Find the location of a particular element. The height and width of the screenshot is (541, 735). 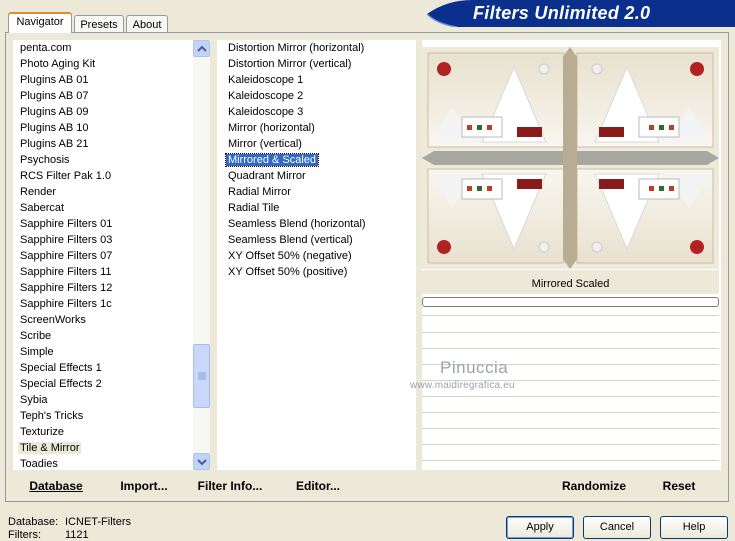

list-item-label: Radial Mirror is located at coordinates (259, 192).